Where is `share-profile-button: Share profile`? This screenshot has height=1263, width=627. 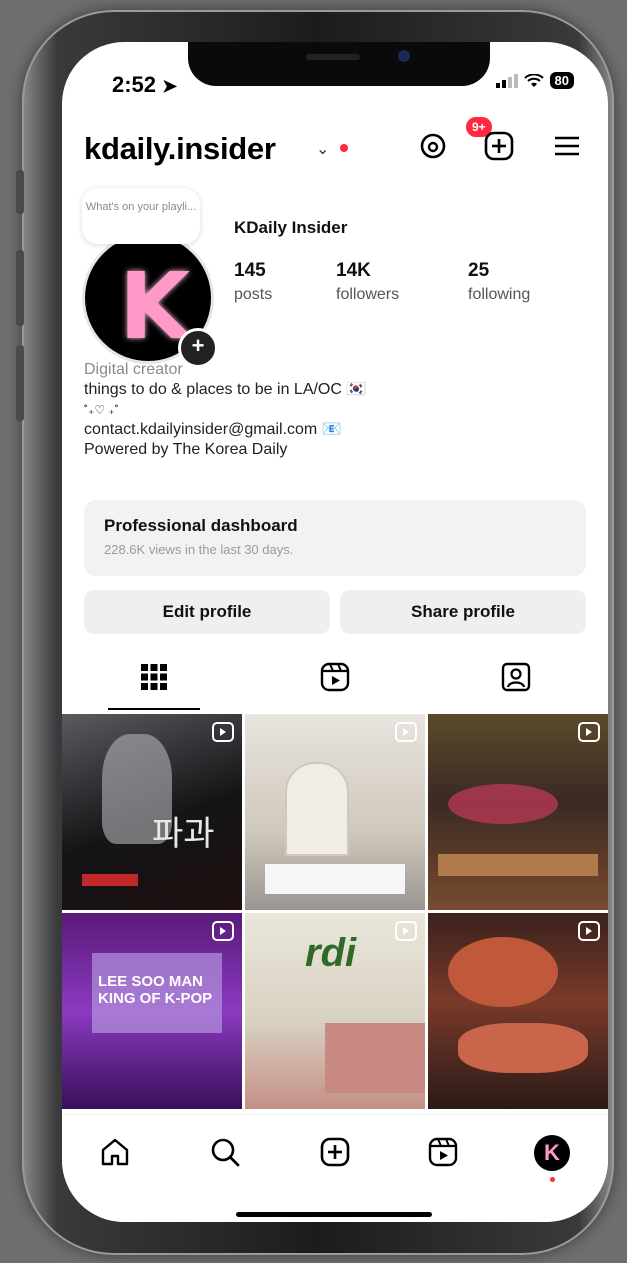
share-profile-button: Share profile is located at coordinates (463, 612).